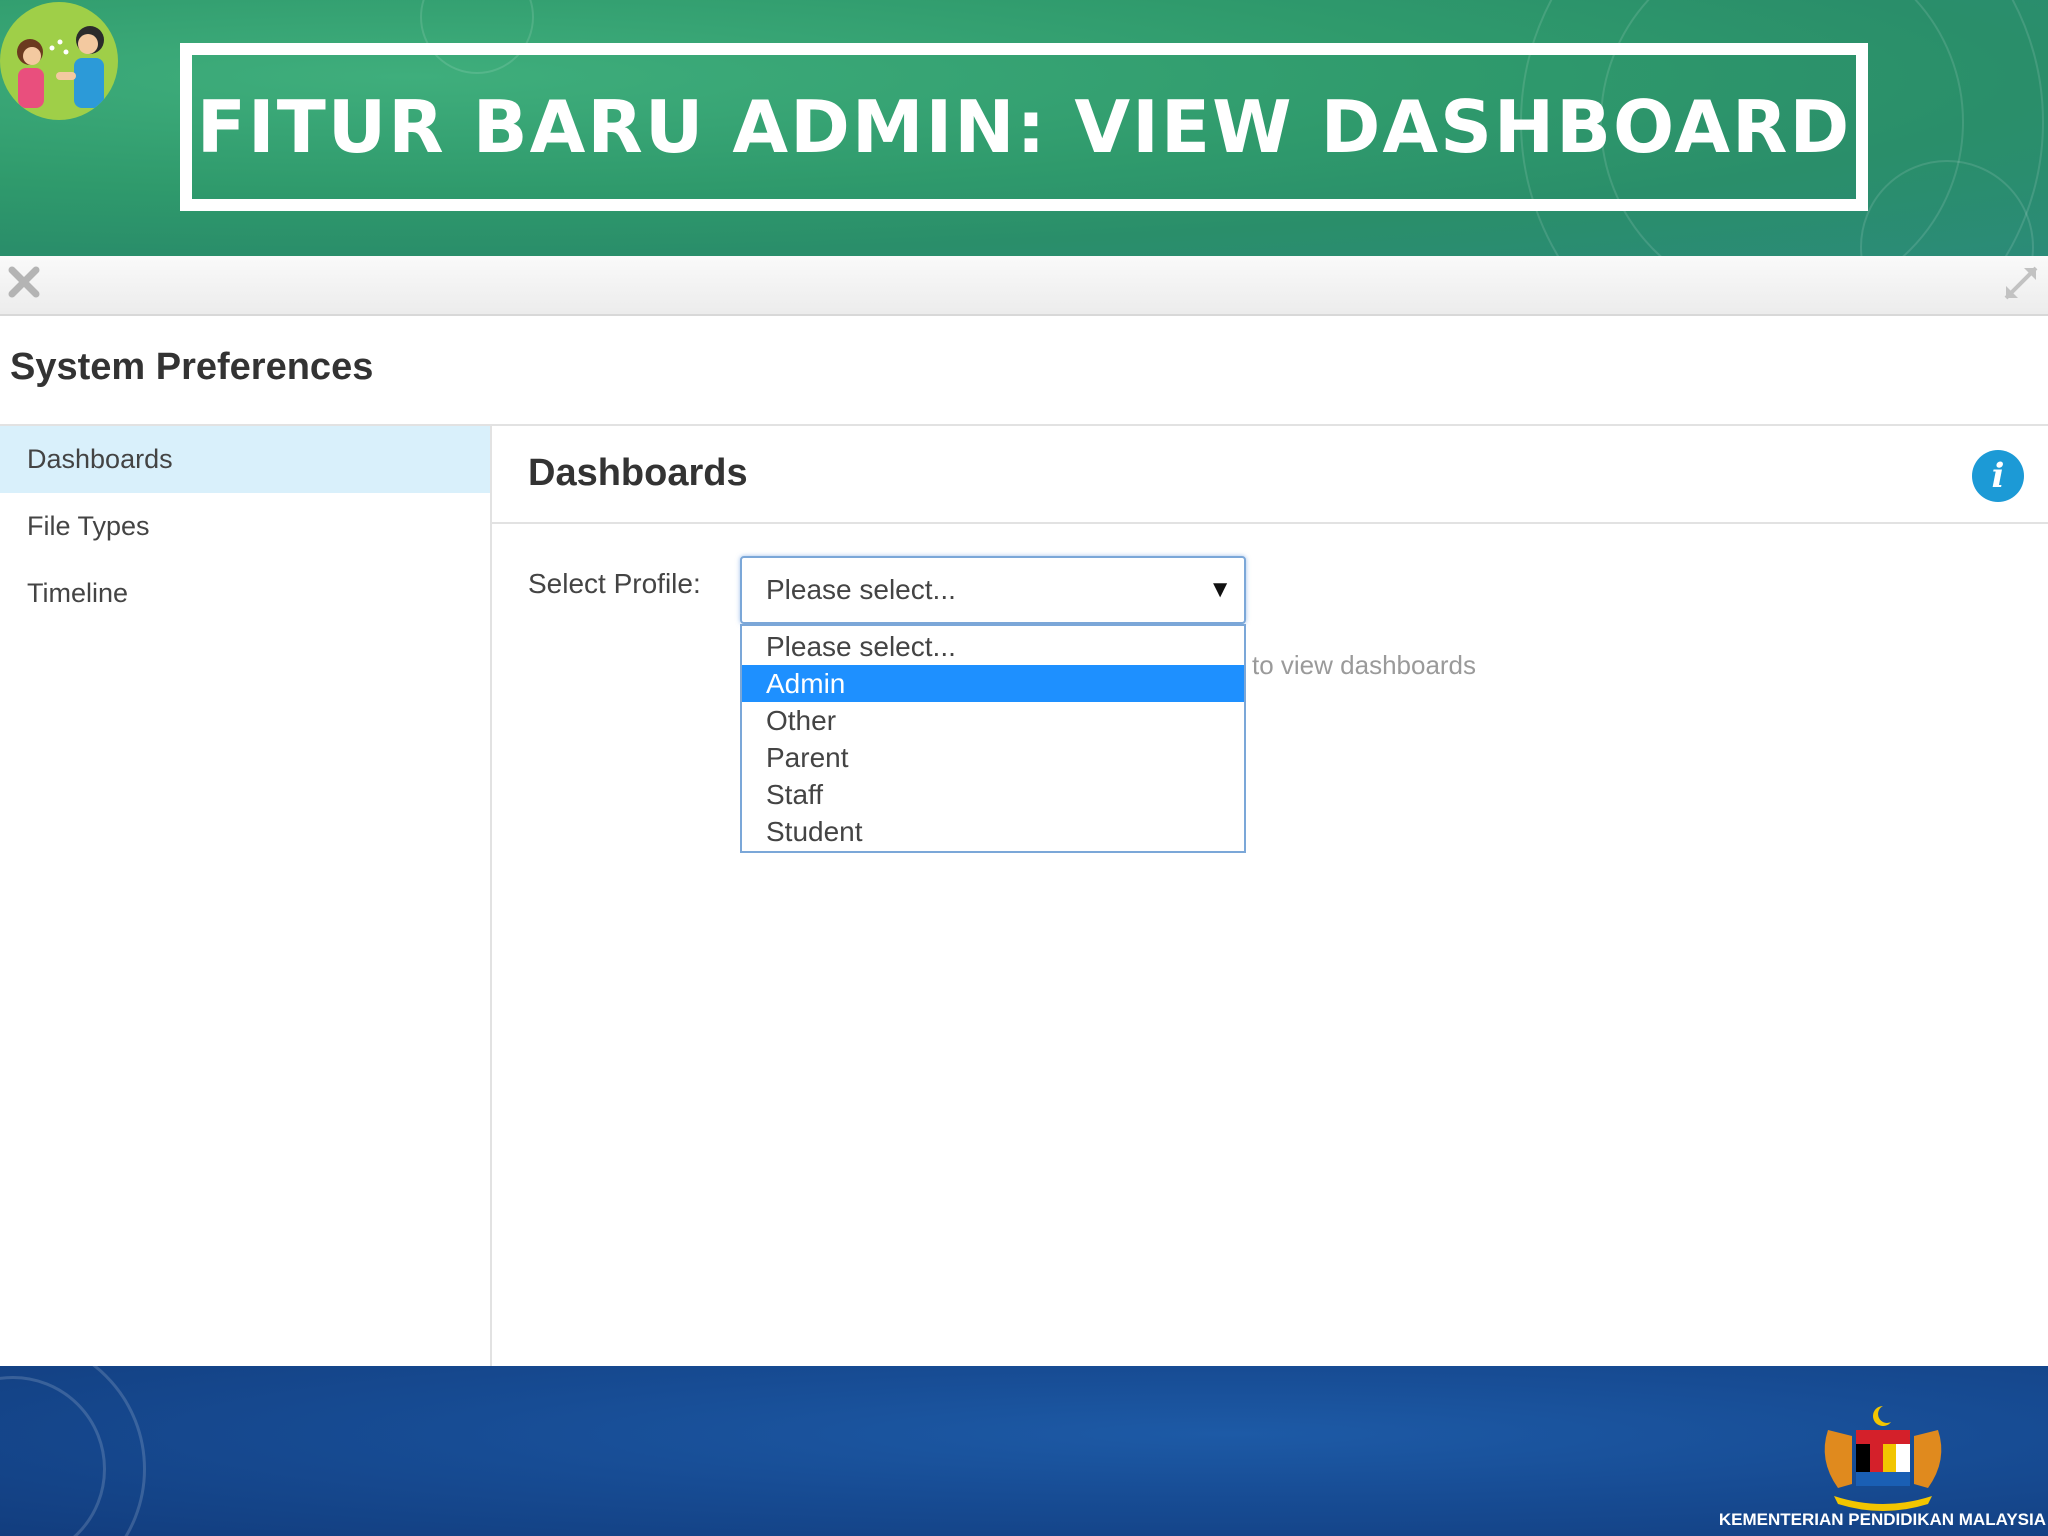 This screenshot has width=2048, height=1536. Describe the element at coordinates (1024, 1451) in the screenshot. I see `slide-footer: KEMENTERIAN PENDIDIKAN MALAYSIA` at that location.